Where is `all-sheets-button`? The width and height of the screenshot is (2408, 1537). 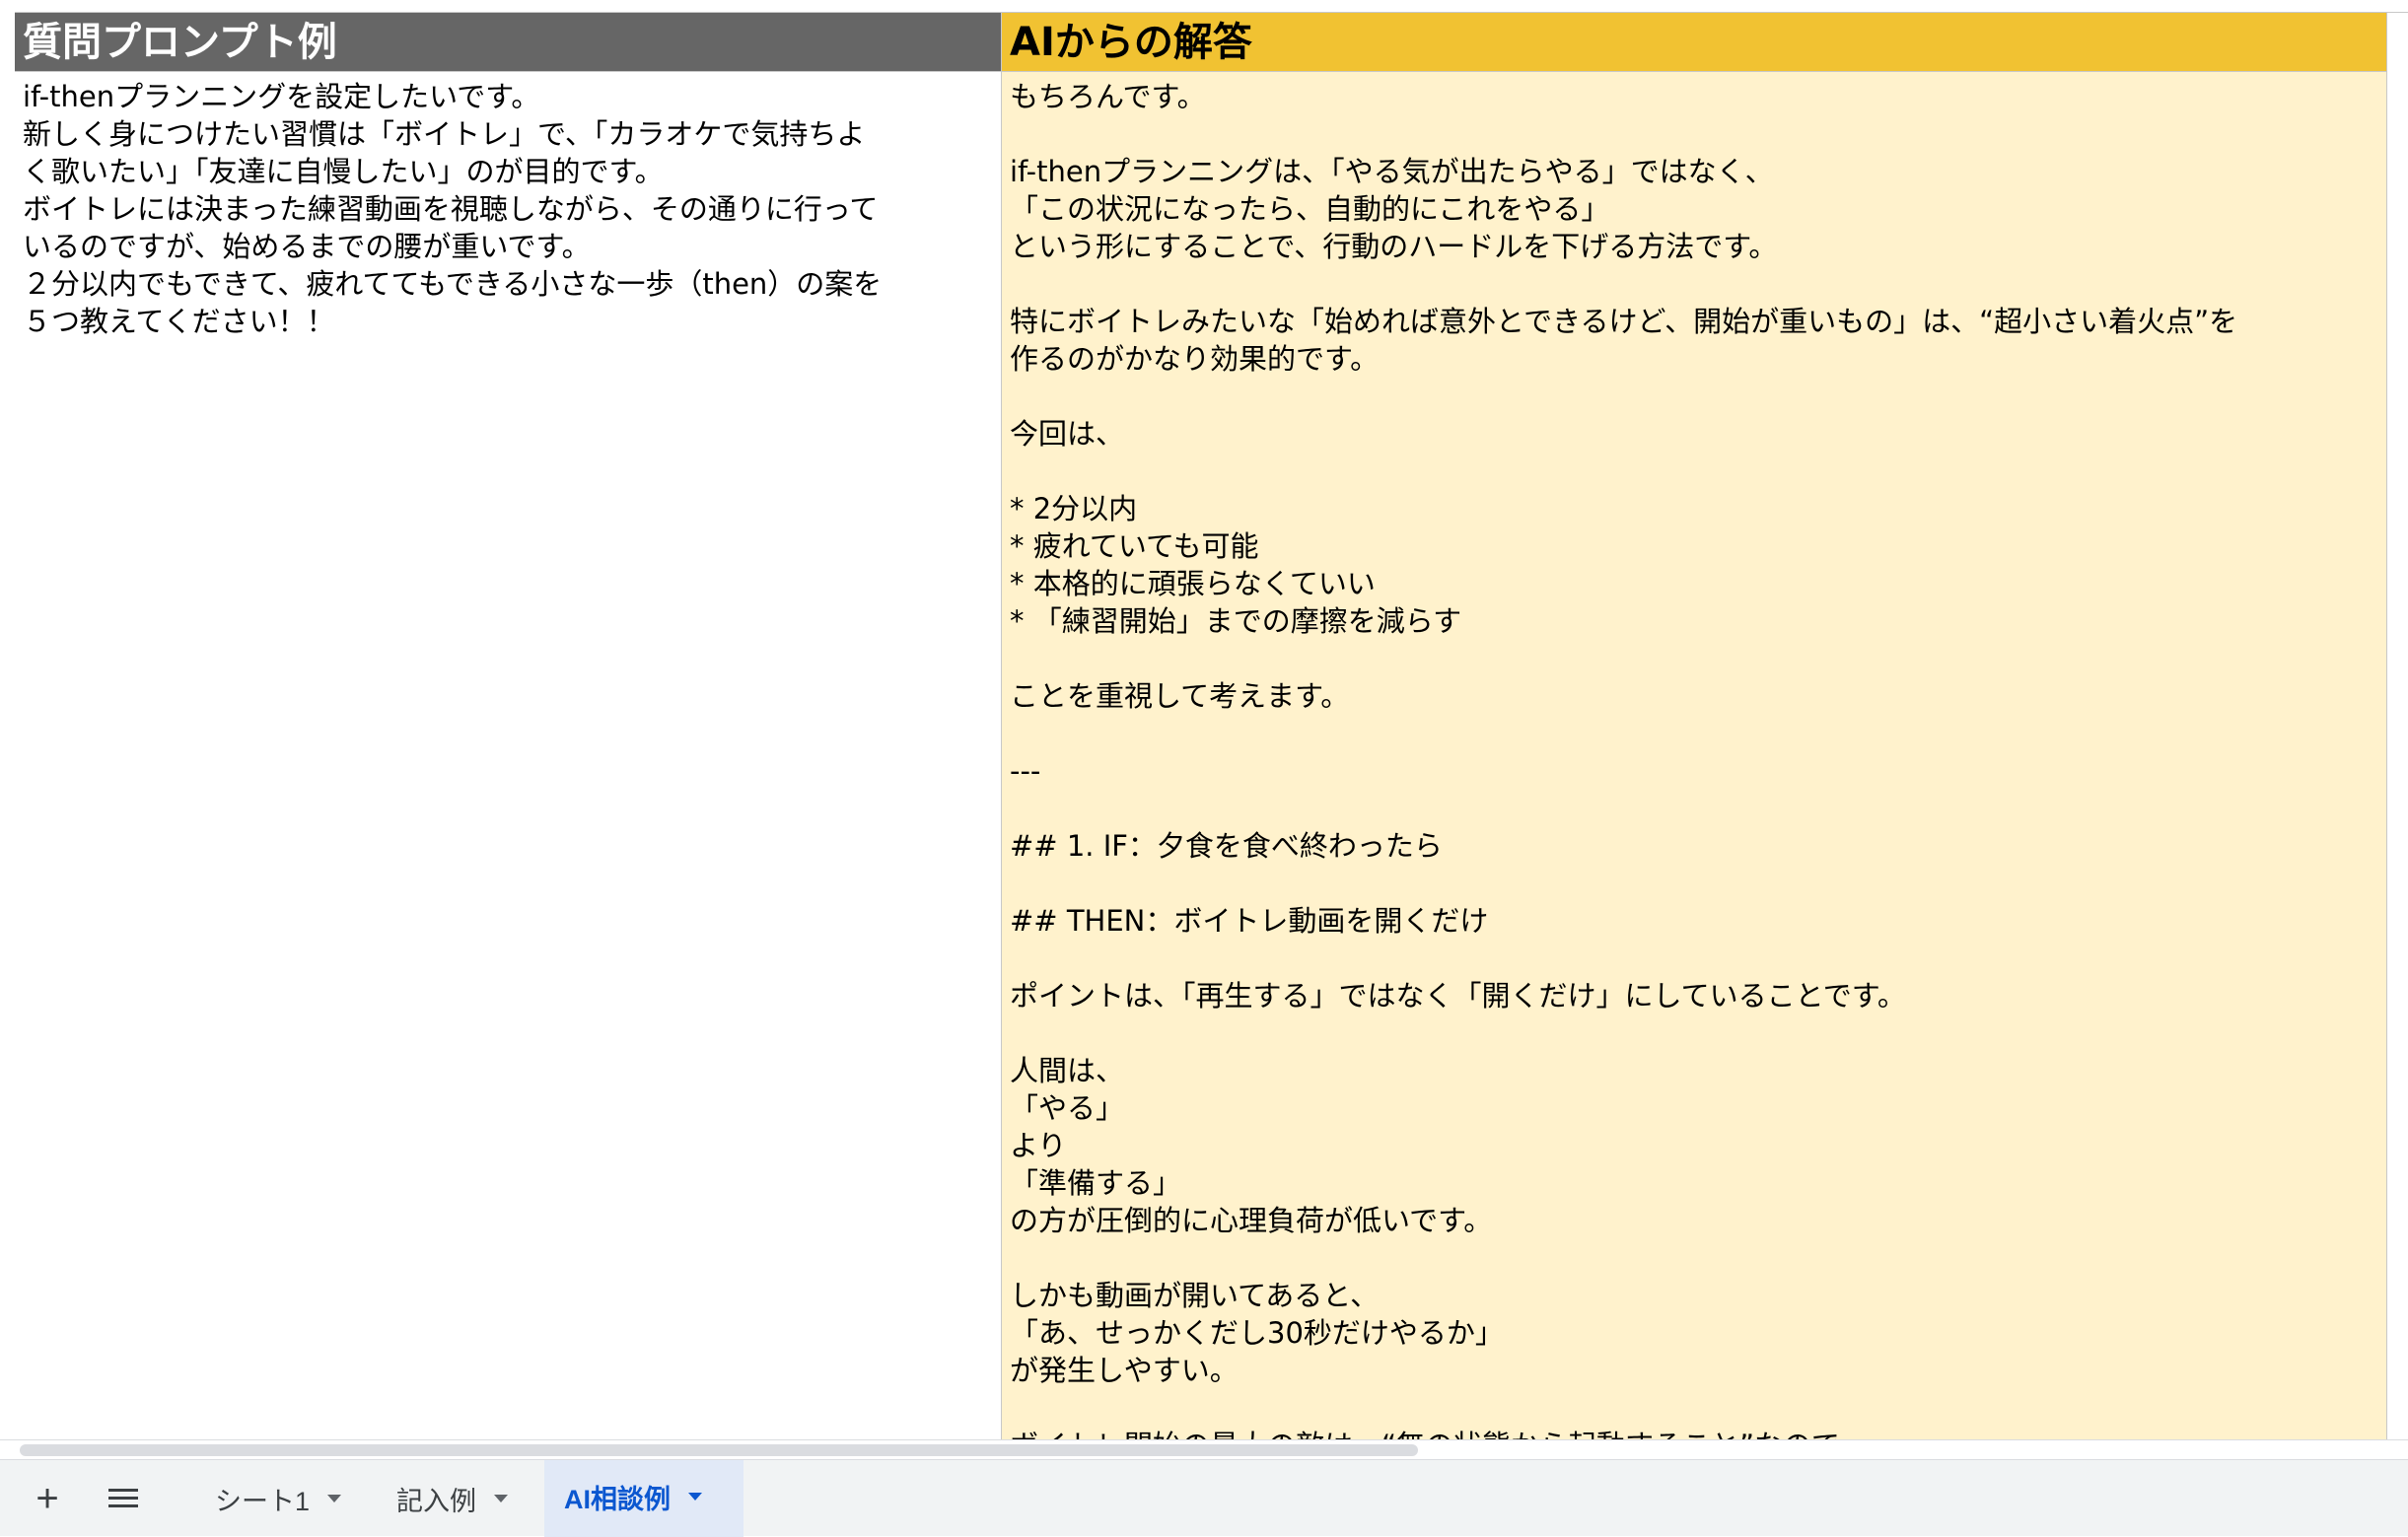
all-sheets-button is located at coordinates (123, 1499).